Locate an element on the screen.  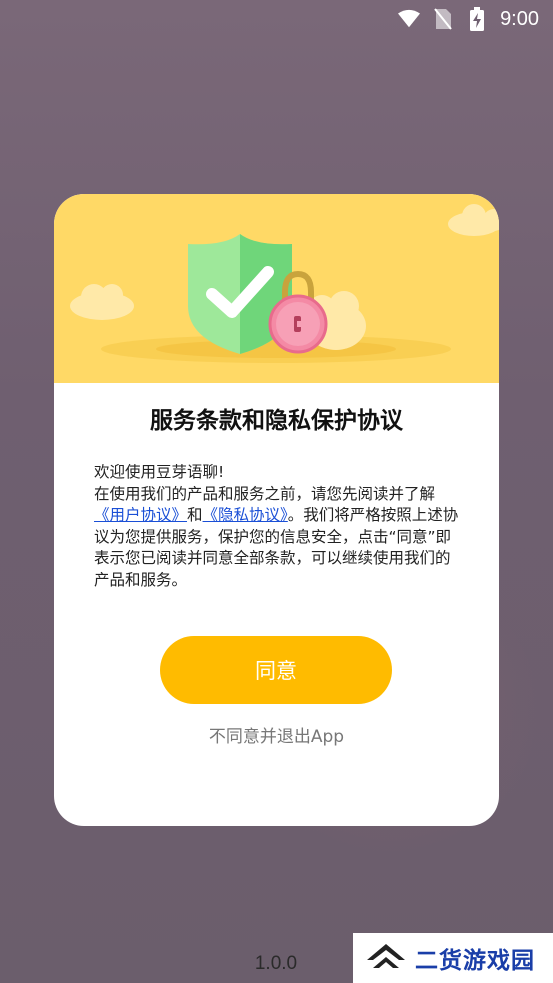
dialog-title: 服务条款和隐私保护协议 is located at coordinates (276, 421).